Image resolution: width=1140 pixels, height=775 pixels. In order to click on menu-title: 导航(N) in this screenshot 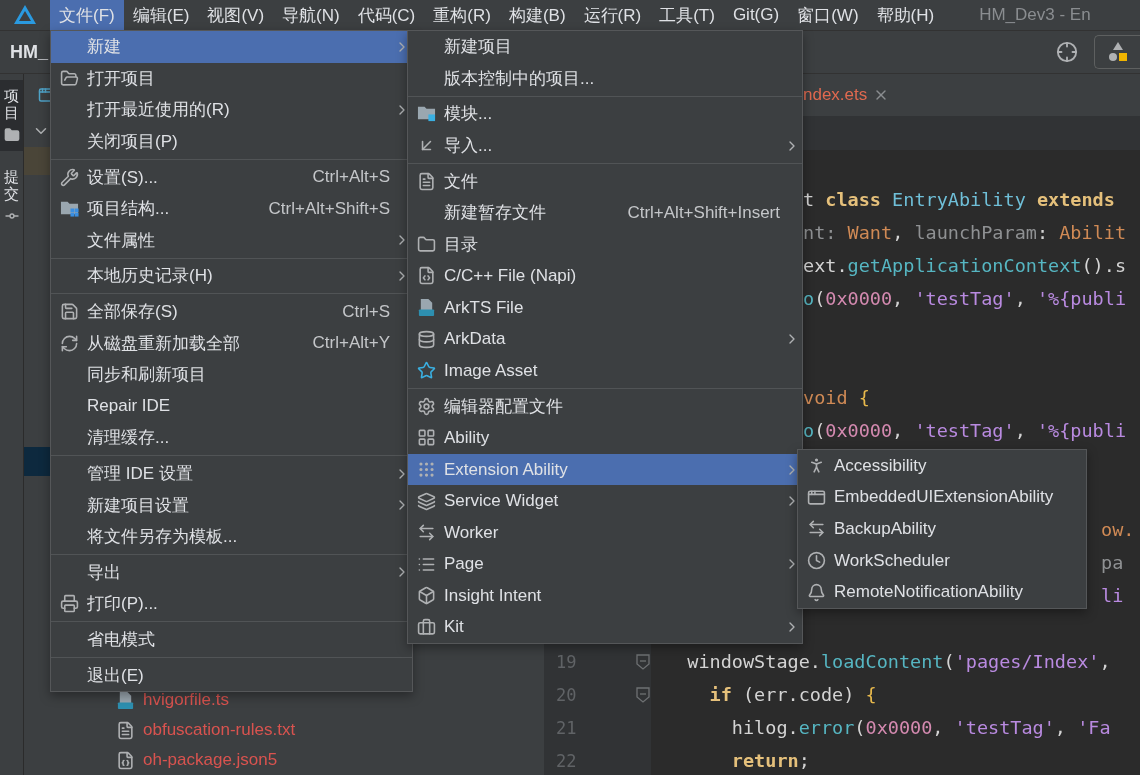, I will do `click(311, 15)`.